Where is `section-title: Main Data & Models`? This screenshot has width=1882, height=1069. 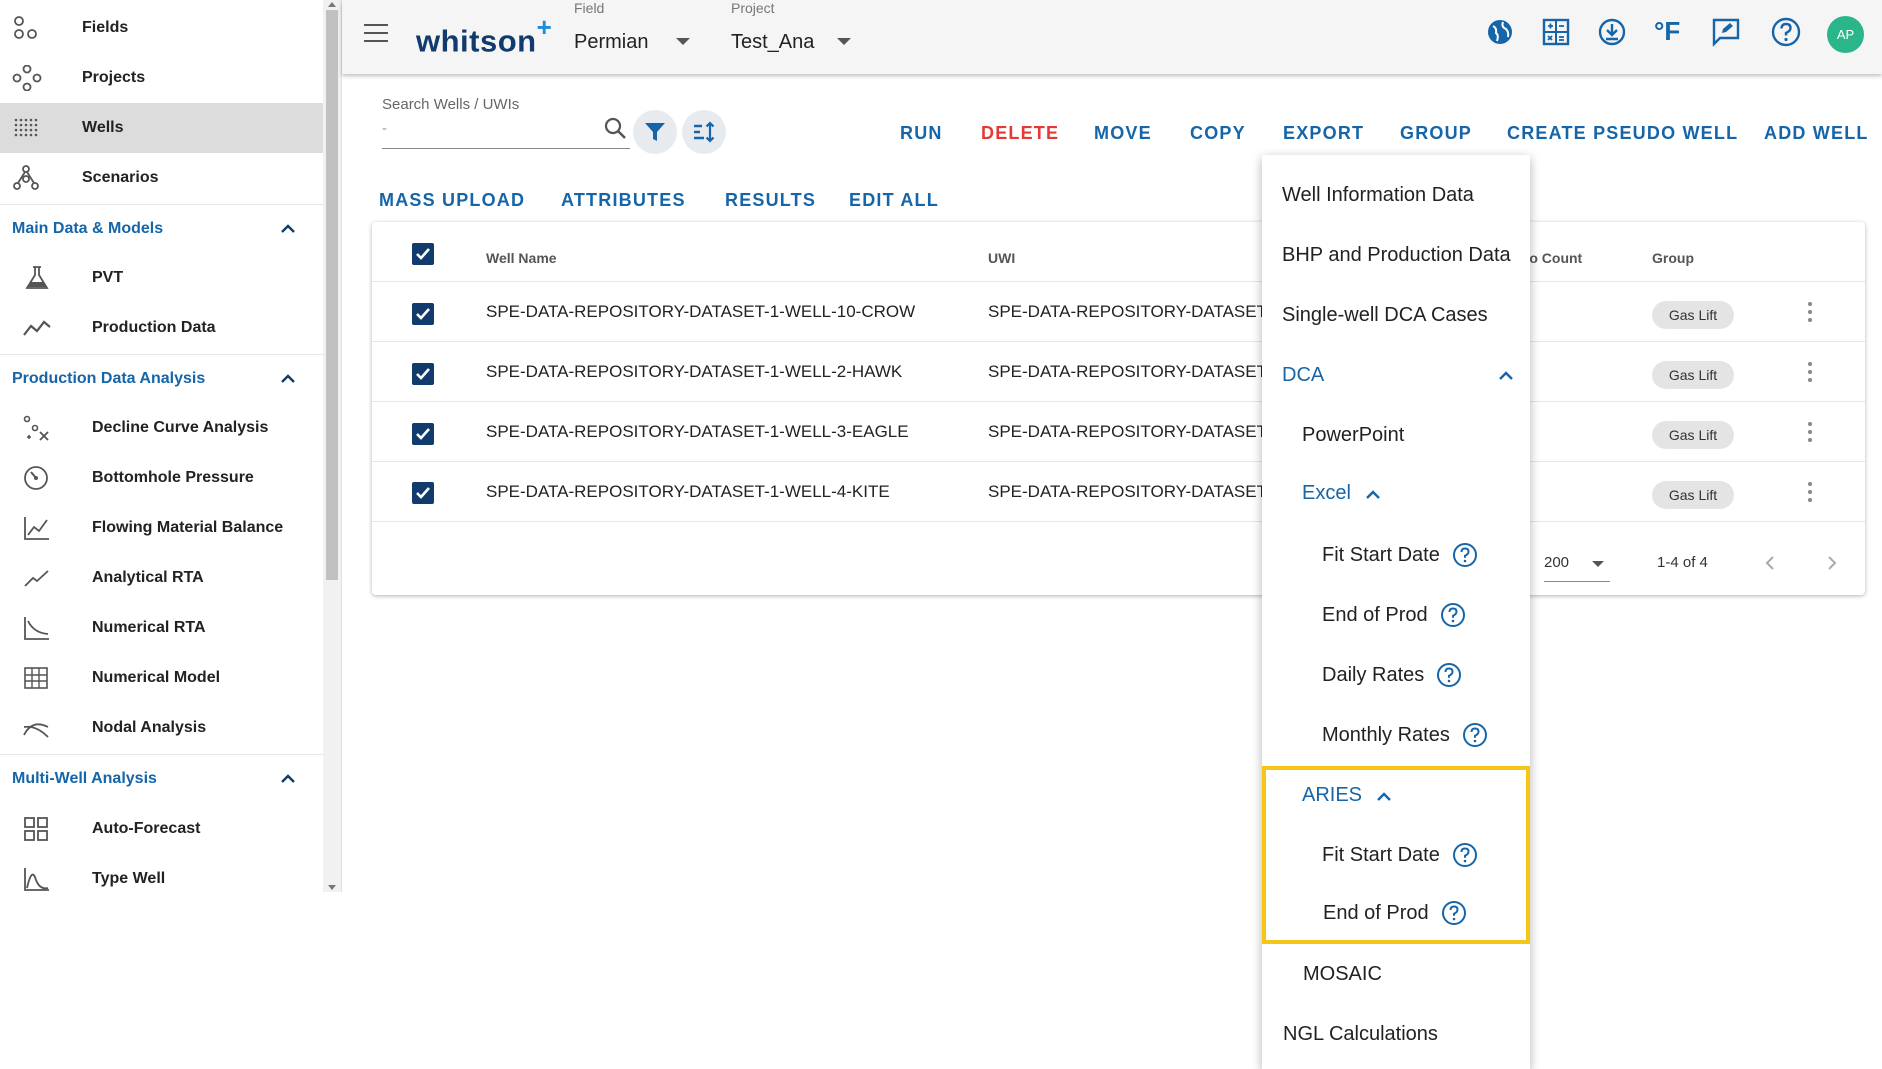
section-title: Main Data & Models is located at coordinates (88, 228).